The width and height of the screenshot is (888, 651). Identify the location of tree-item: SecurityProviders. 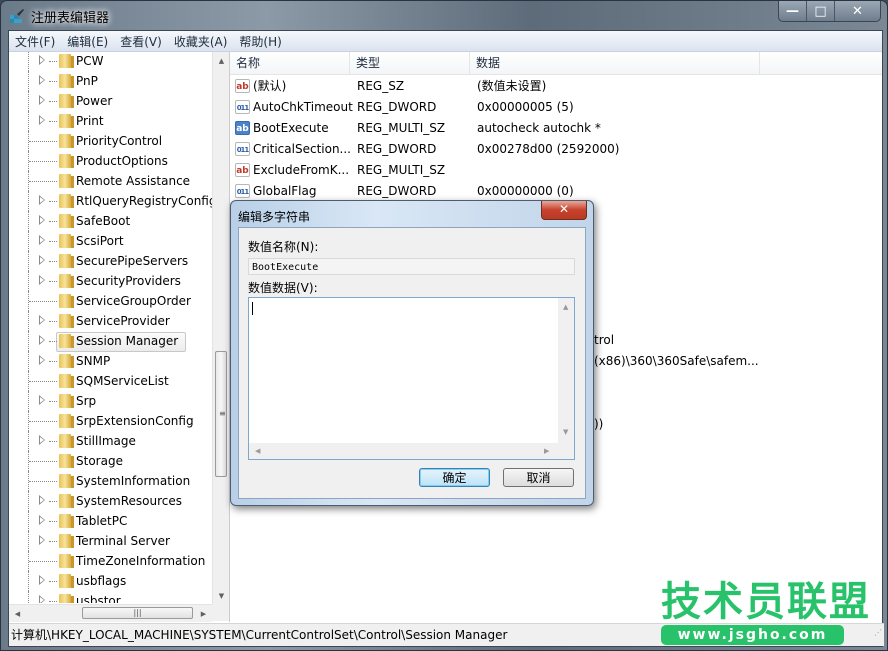
(110, 281).